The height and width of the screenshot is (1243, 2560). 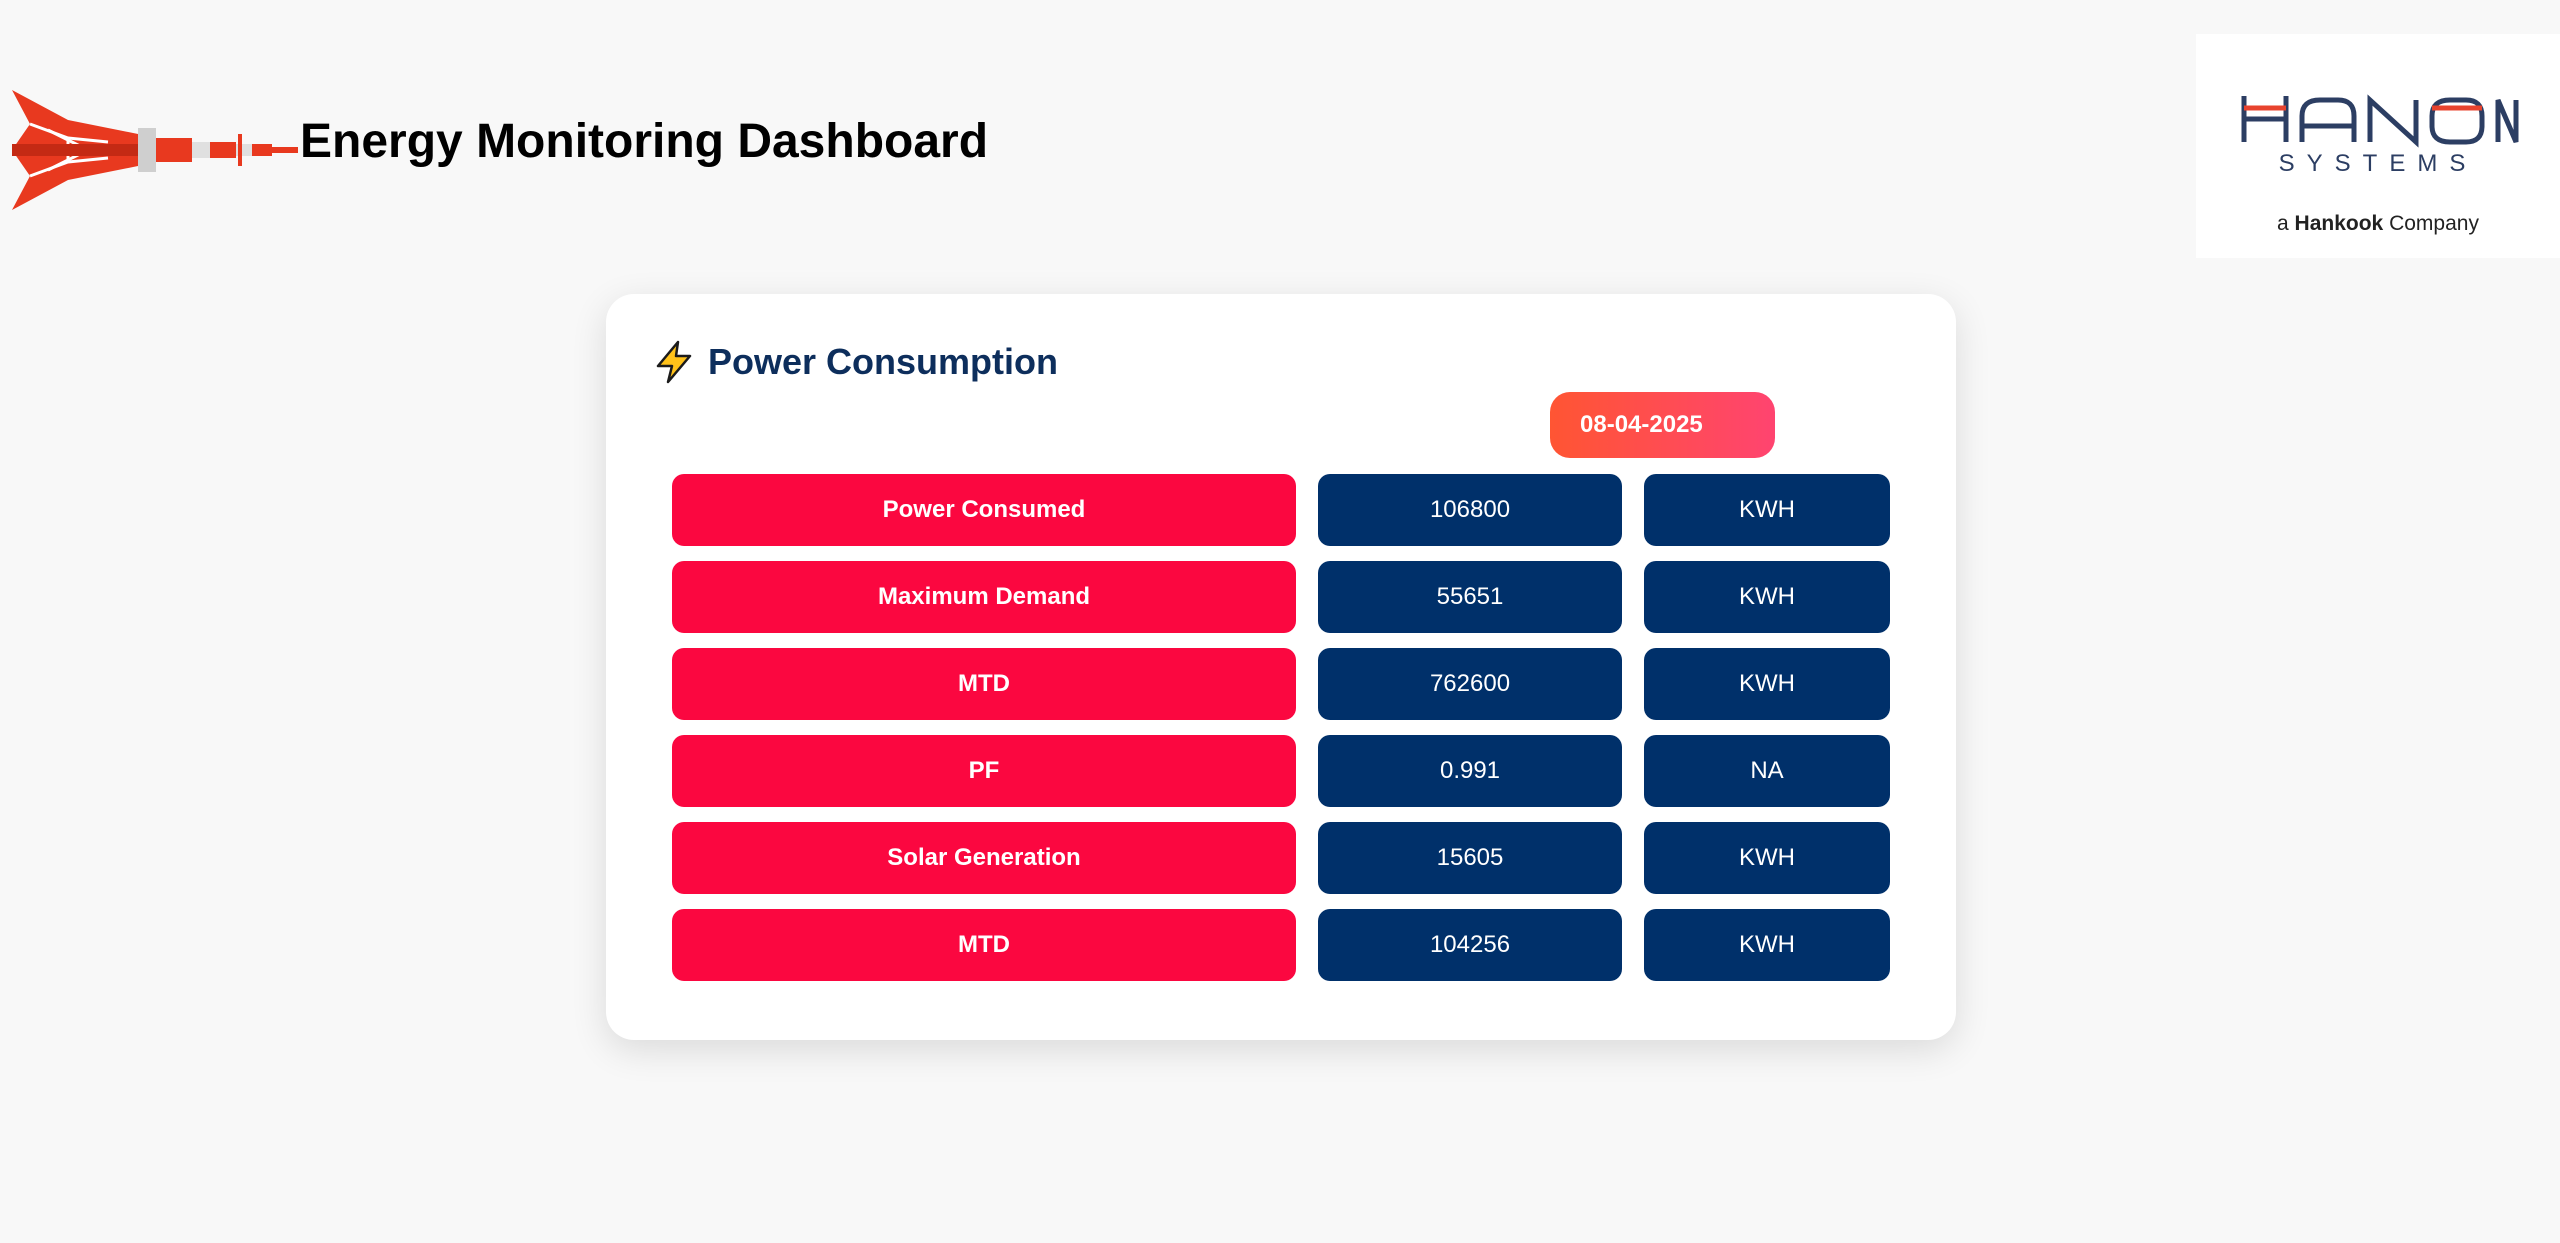 What do you see at coordinates (1470, 684) in the screenshot?
I see `metric-value: 762600` at bounding box center [1470, 684].